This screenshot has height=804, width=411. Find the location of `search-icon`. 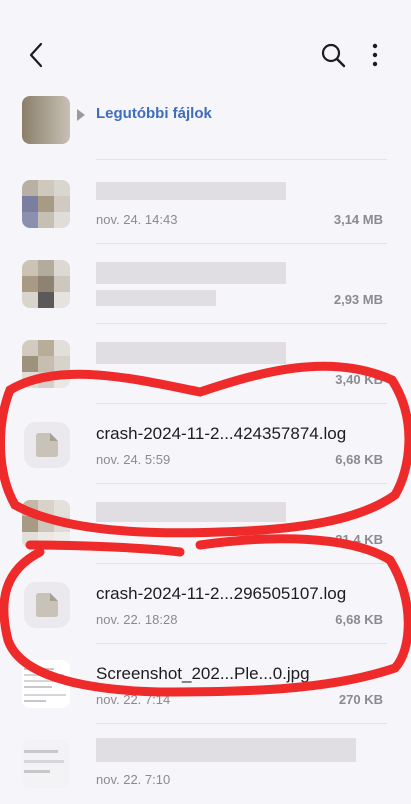

search-icon is located at coordinates (333, 55).